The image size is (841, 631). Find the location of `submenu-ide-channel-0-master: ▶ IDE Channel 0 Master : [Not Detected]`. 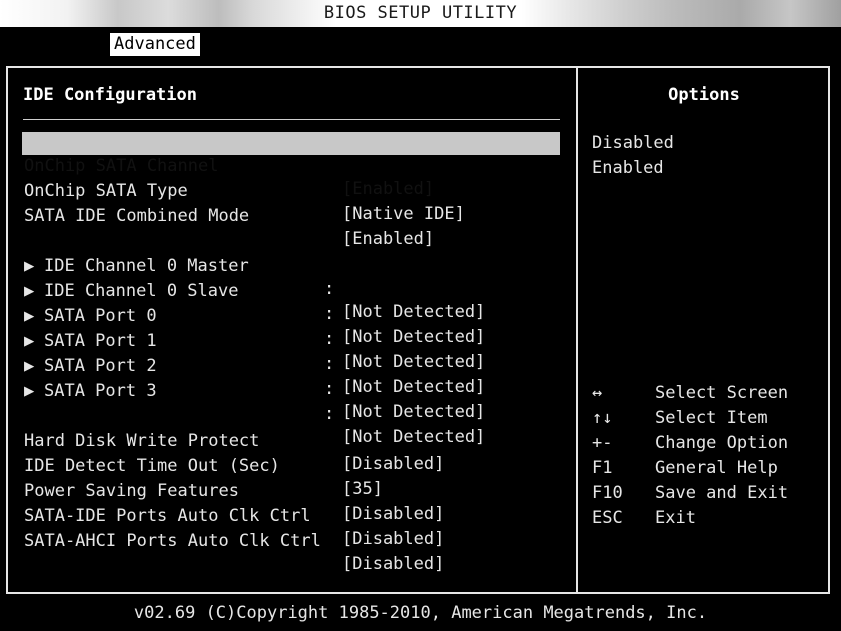

submenu-ide-channel-0-master: ▶ IDE Channel 0 Master : [Not Detected] is located at coordinates (291, 277).